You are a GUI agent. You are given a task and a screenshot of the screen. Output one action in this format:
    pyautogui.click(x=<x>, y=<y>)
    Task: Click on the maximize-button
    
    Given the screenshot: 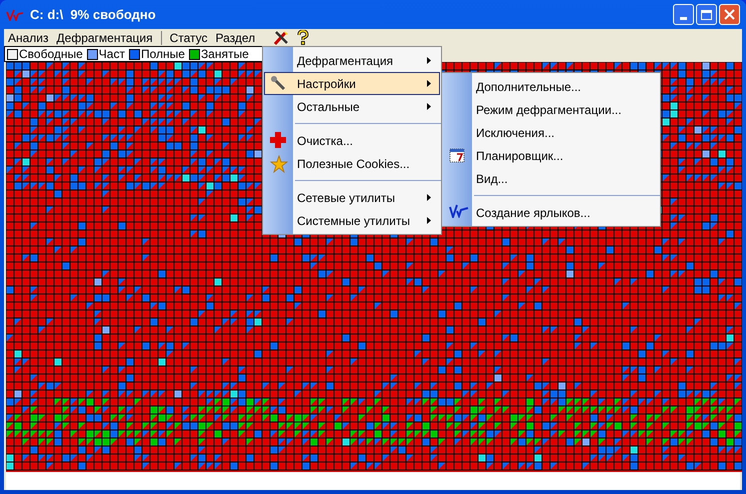 What is the action you would take?
    pyautogui.click(x=706, y=14)
    